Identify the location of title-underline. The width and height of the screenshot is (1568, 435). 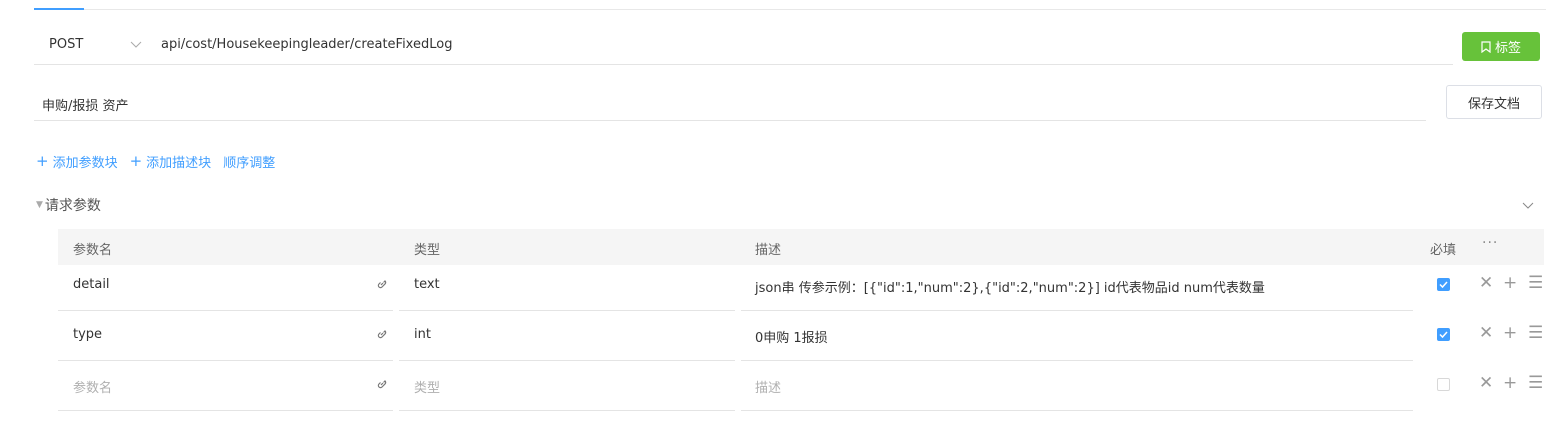
(730, 120).